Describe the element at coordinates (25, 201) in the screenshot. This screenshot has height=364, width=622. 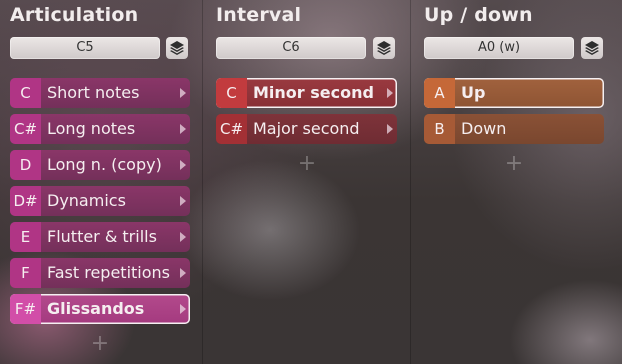
I see `key-label: D#` at that location.